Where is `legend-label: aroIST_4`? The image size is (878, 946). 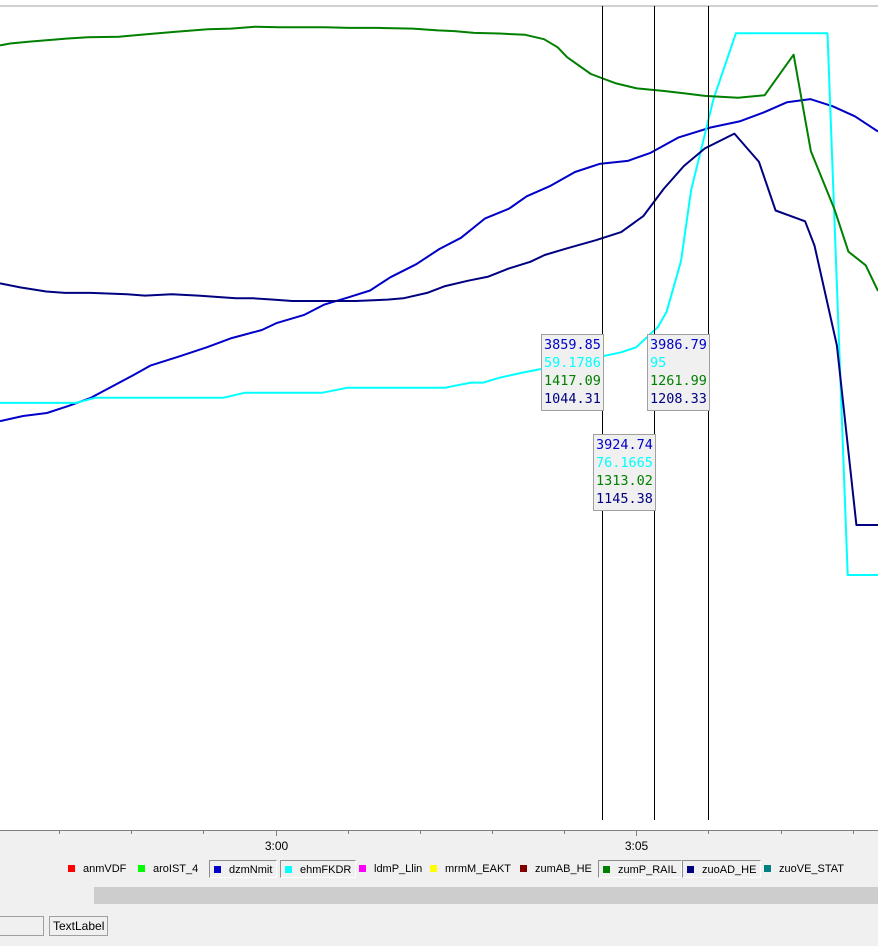
legend-label: aroIST_4 is located at coordinates (176, 869).